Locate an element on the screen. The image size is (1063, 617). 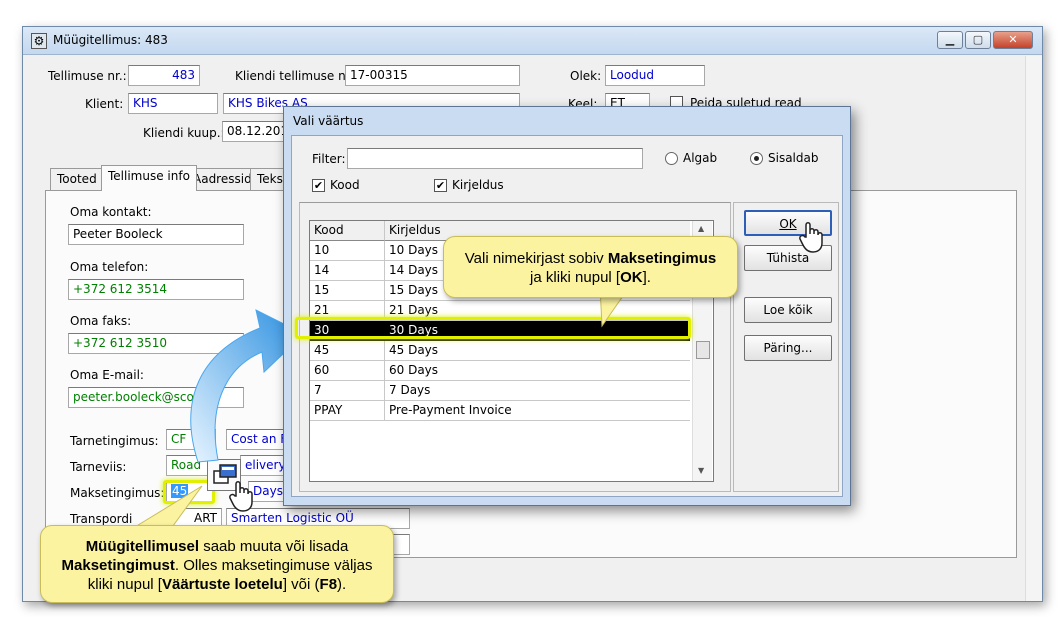
load-all-button: Loe kõik is located at coordinates (788, 310).